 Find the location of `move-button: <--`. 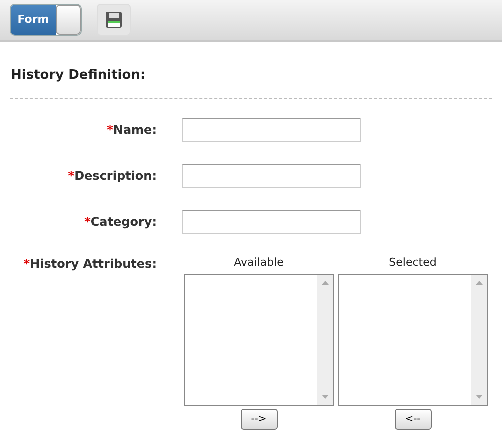

move-button: <-- is located at coordinates (413, 419).